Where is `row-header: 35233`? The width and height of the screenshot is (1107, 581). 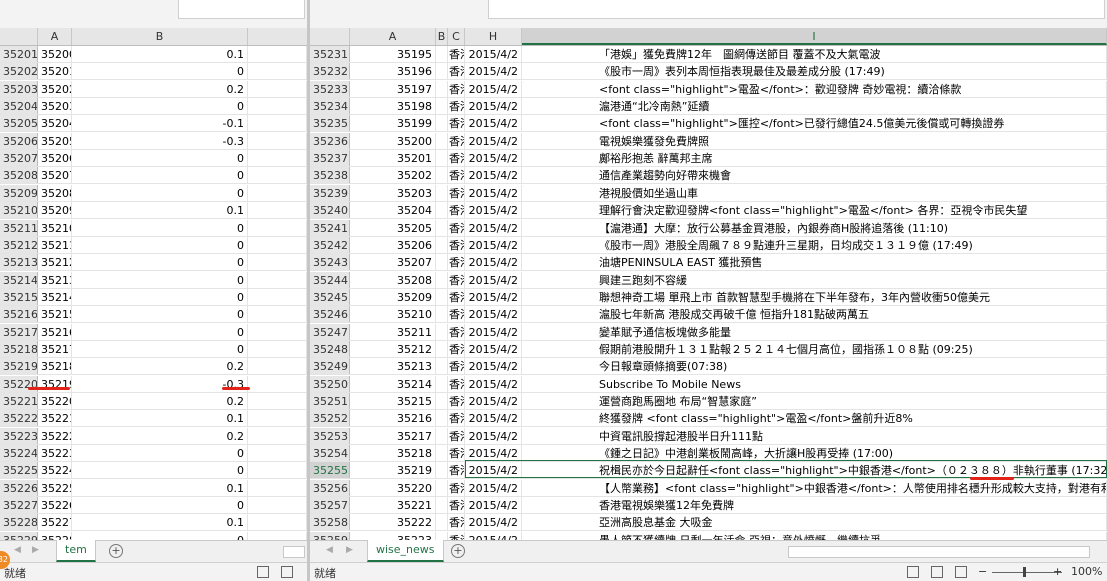
row-header: 35233 is located at coordinates (330, 88).